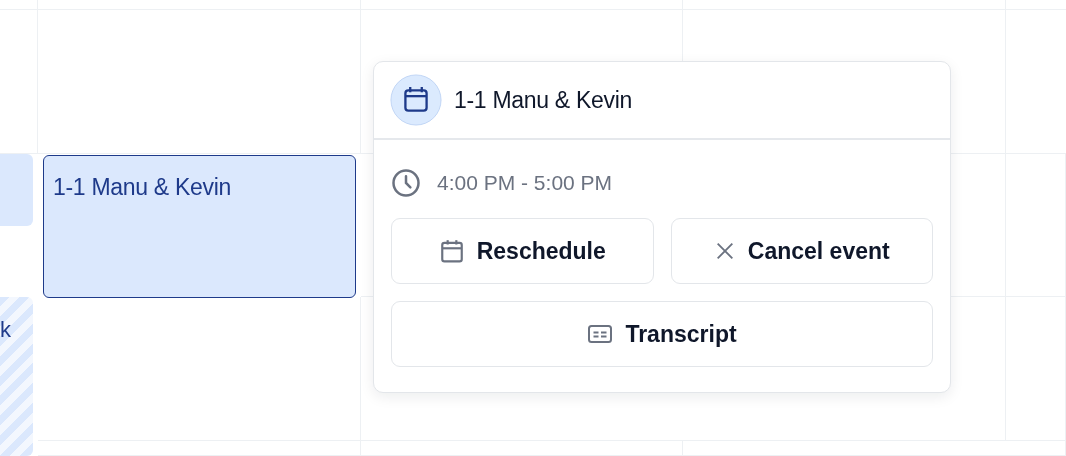 This screenshot has width=1066, height=456. What do you see at coordinates (662, 334) in the screenshot?
I see `transcript-button: Transcript` at bounding box center [662, 334].